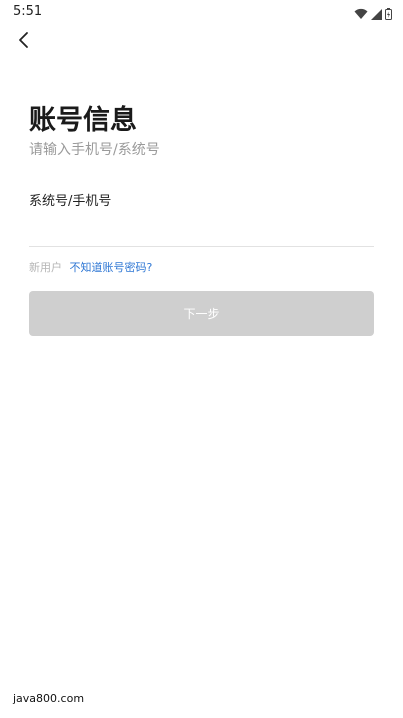 The image size is (403, 718). I want to click on status-bar: 5:51, so click(201, 12).